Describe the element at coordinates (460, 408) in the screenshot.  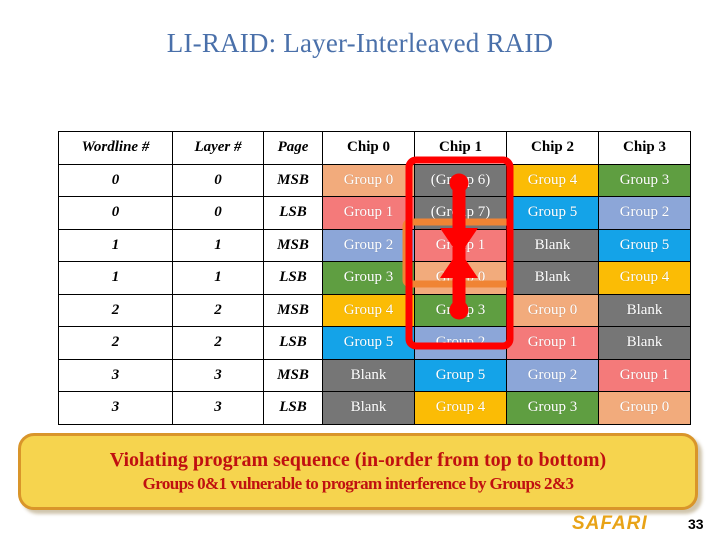
I see `cell-chip-1: Group 4` at that location.